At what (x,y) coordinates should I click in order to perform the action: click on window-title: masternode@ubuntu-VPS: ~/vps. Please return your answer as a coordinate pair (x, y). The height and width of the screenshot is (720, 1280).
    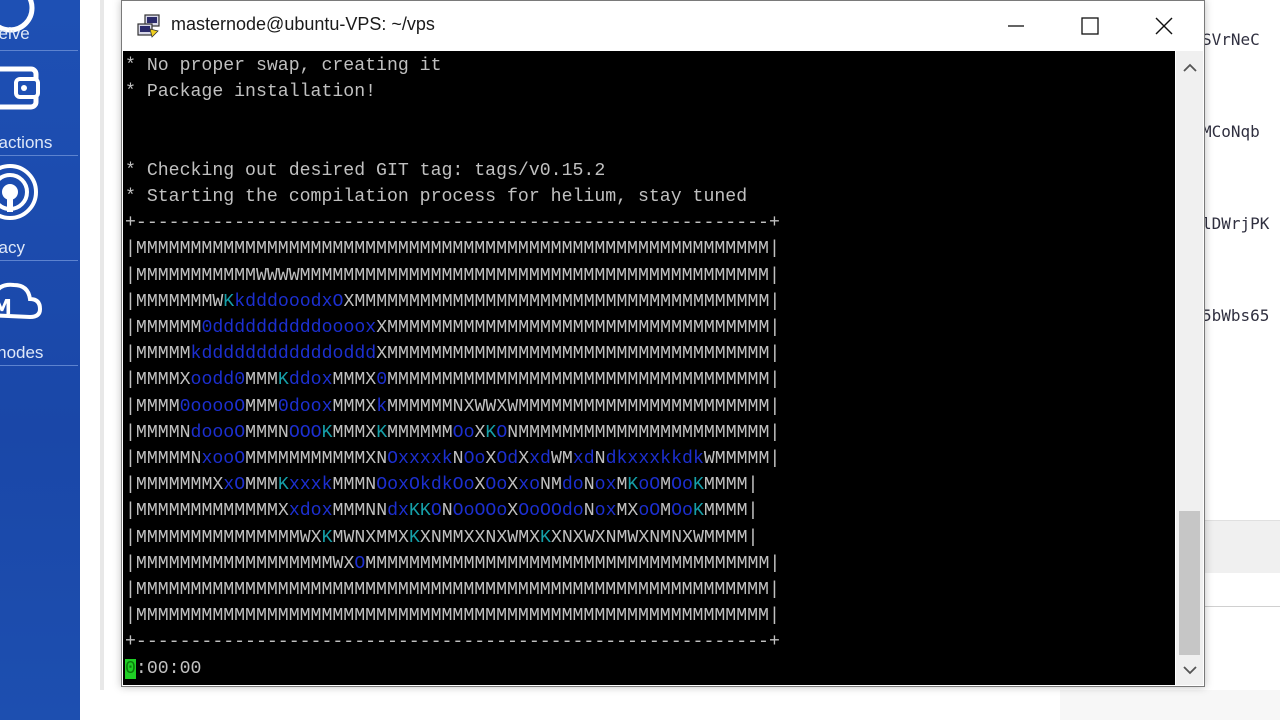
    Looking at the image, I should click on (303, 24).